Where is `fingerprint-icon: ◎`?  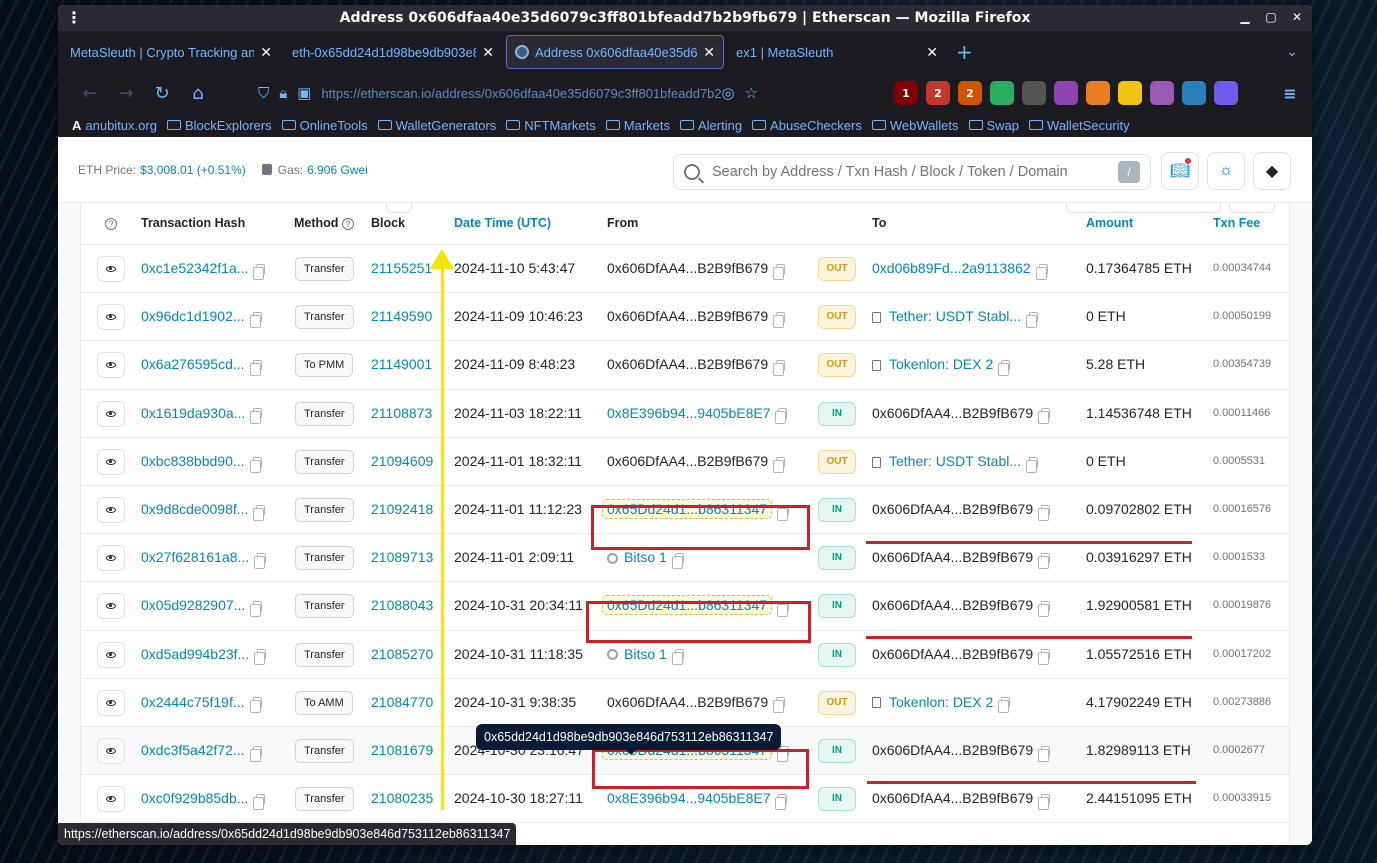
fingerprint-icon: ◎ is located at coordinates (727, 93).